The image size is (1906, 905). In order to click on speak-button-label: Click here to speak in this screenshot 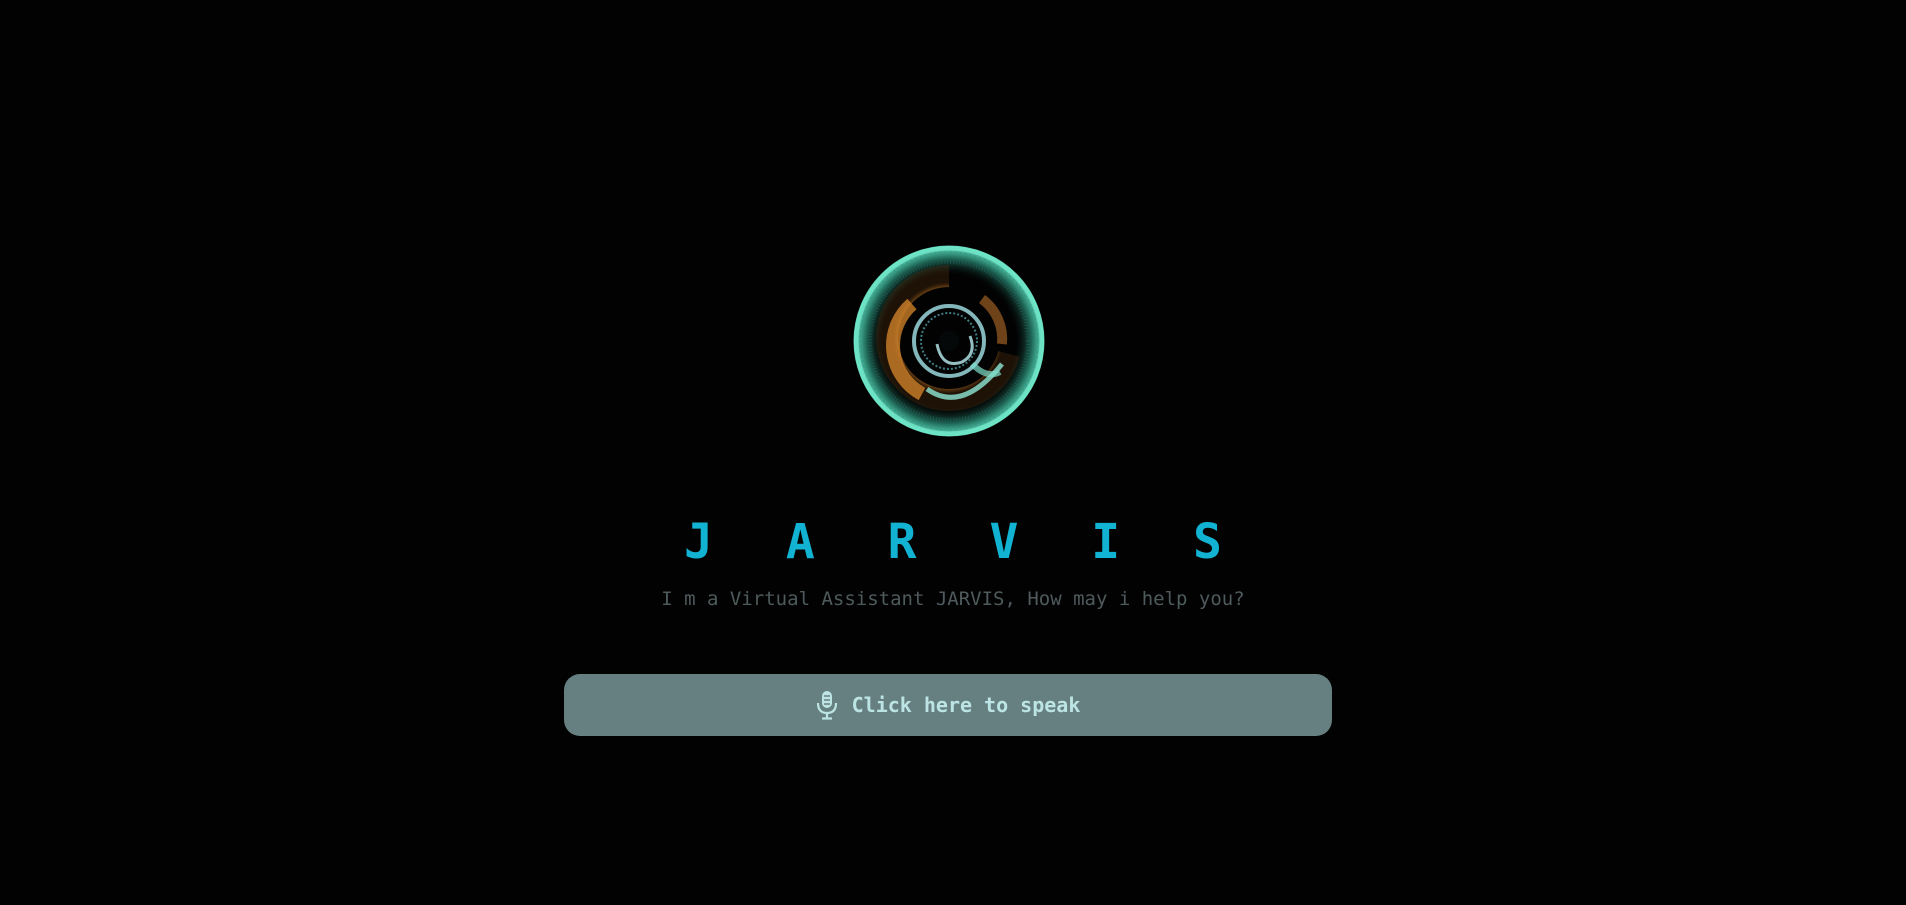, I will do `click(966, 705)`.